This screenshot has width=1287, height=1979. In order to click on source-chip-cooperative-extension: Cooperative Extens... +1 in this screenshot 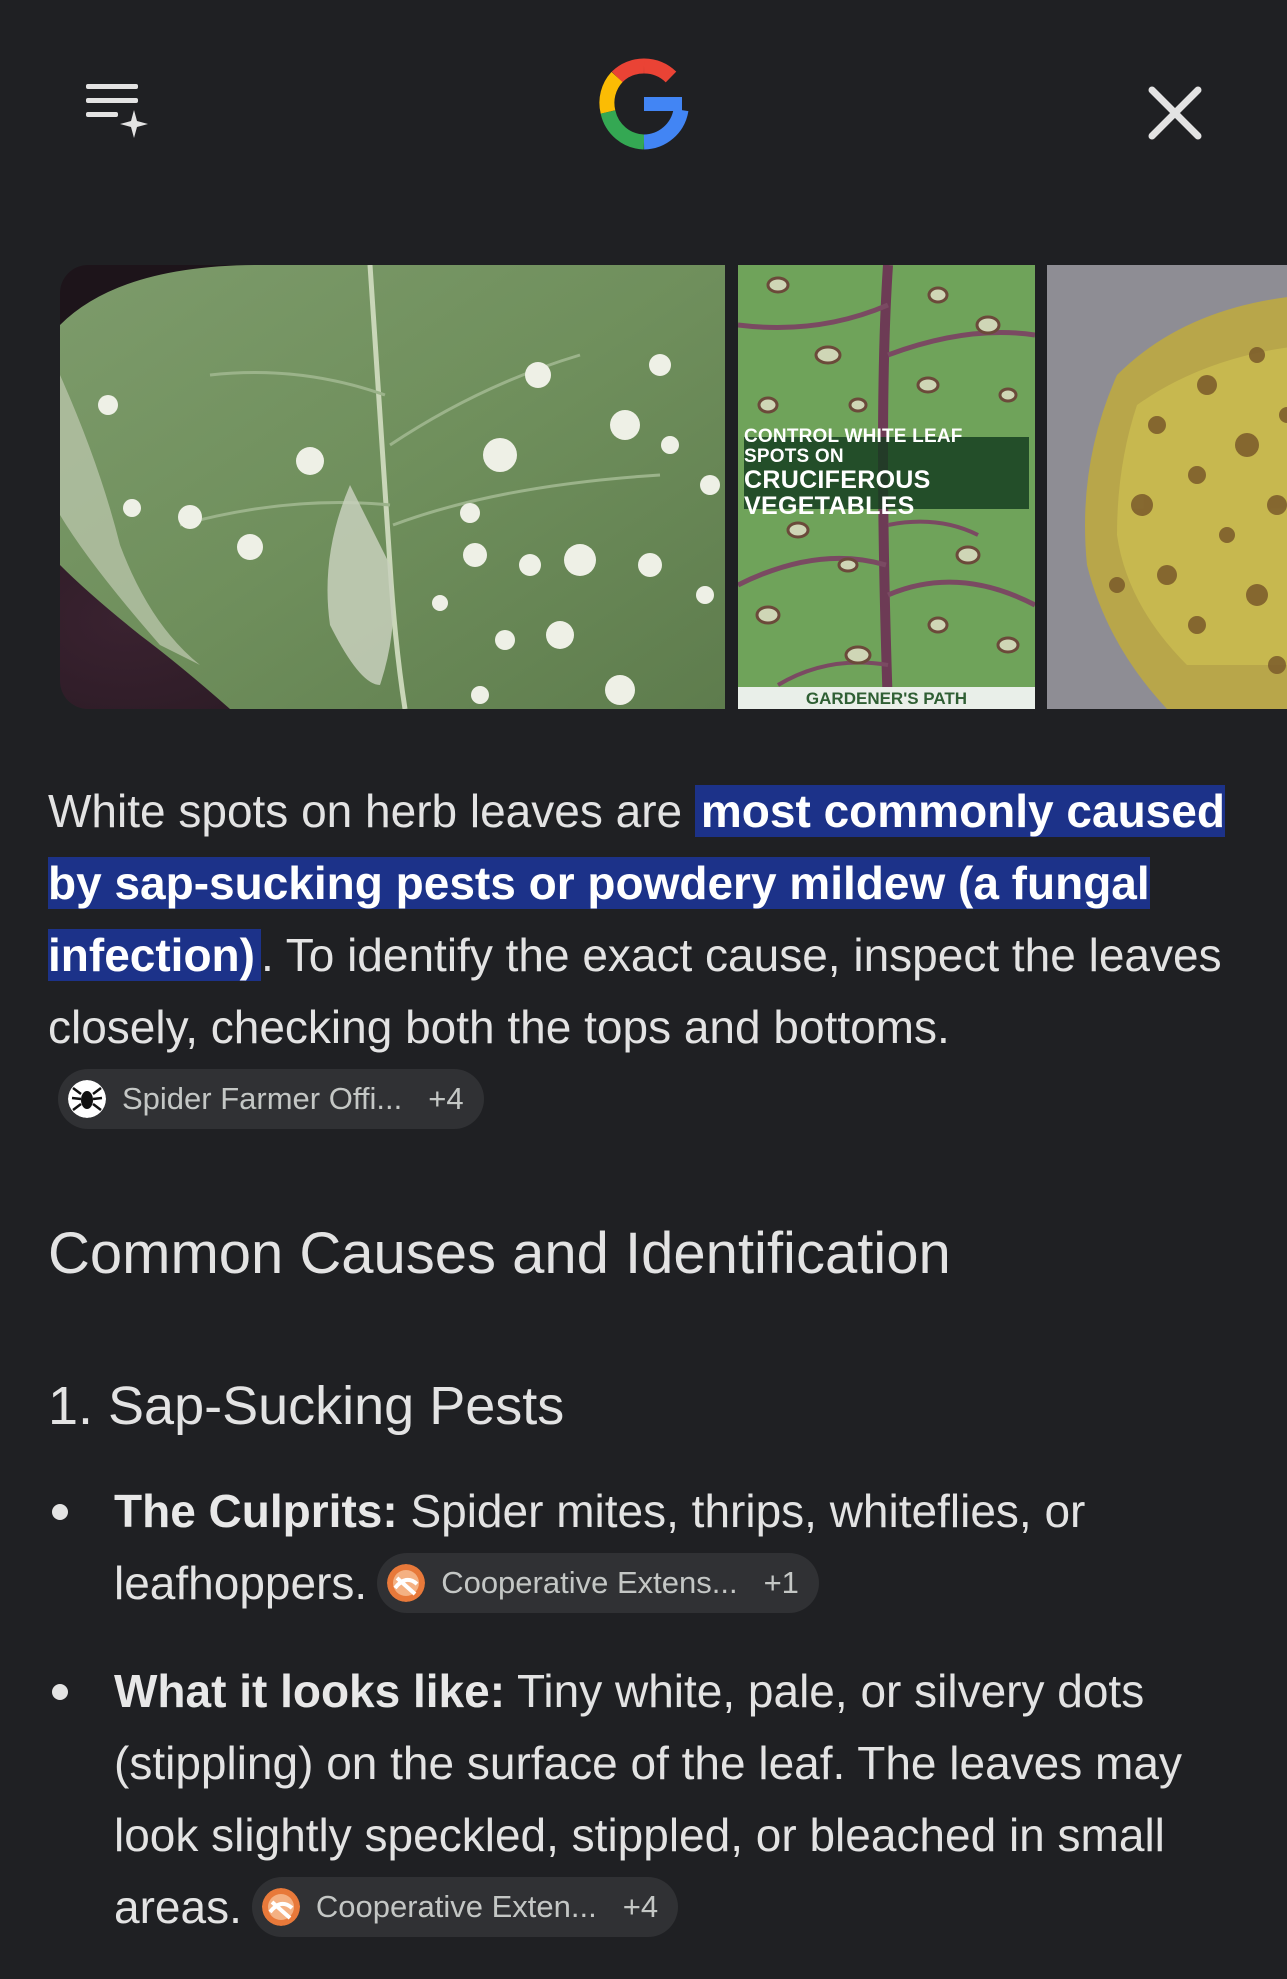, I will do `click(598, 1582)`.